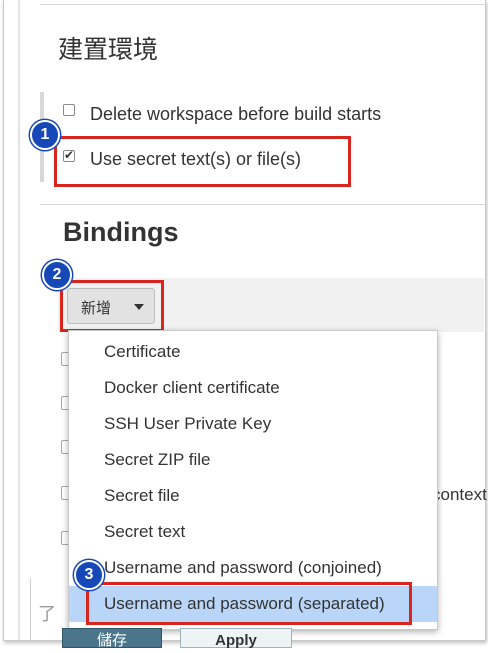 This screenshot has width=488, height=653. Describe the element at coordinates (112, 638) in the screenshot. I see `save-button: 儲存` at that location.